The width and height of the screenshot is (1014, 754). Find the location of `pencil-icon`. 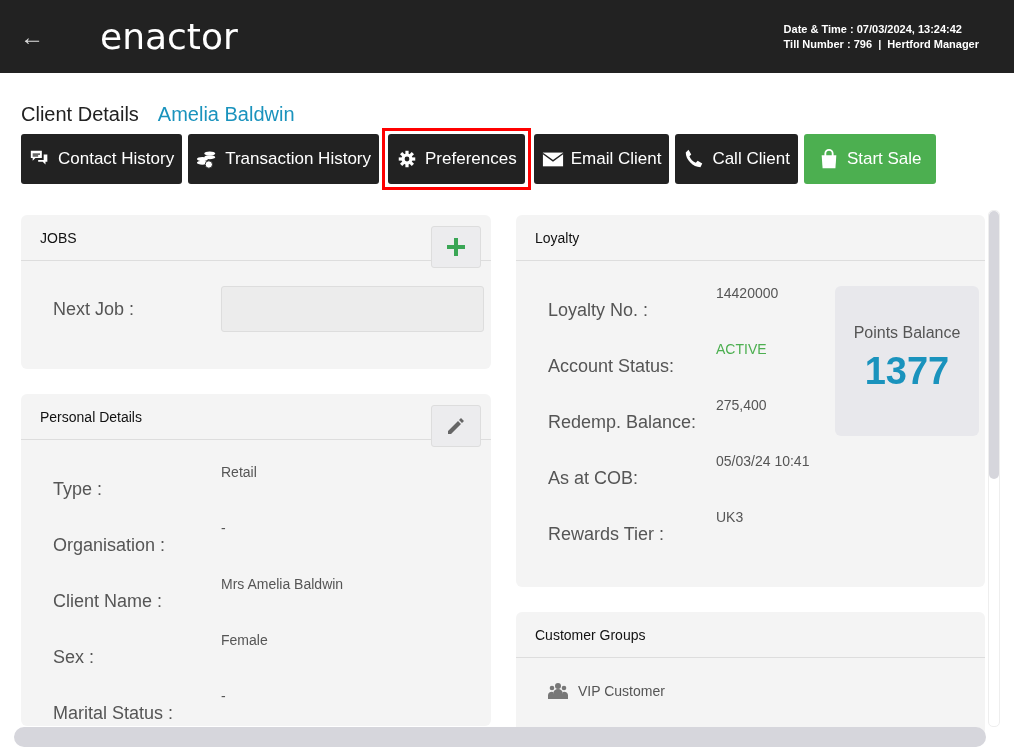

pencil-icon is located at coordinates (456, 426).